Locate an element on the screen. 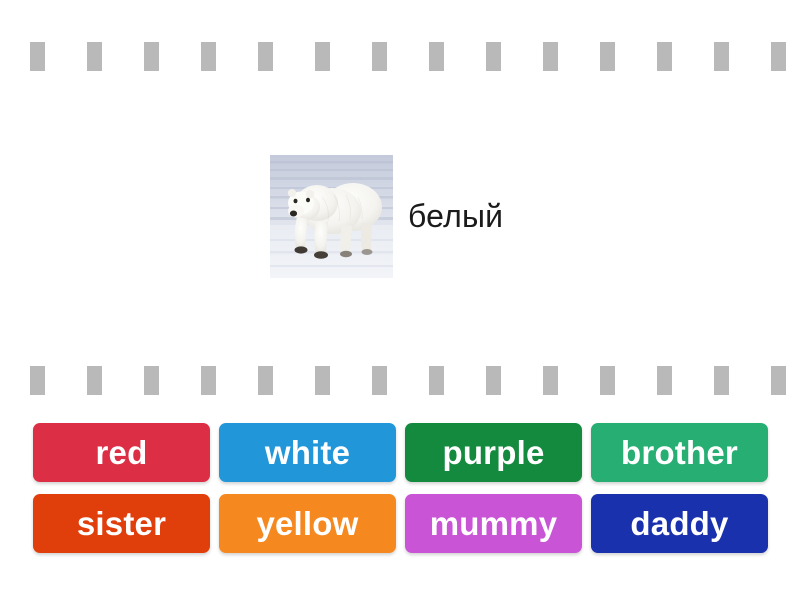 This screenshot has height=600, width=800. answer-tile-label: daddy is located at coordinates (679, 523).